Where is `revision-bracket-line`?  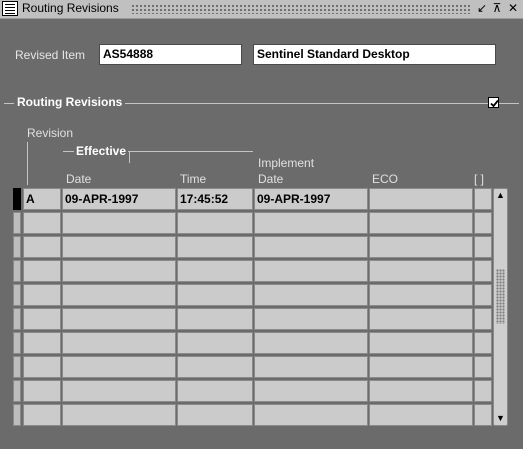
revision-bracket-line is located at coordinates (27, 163).